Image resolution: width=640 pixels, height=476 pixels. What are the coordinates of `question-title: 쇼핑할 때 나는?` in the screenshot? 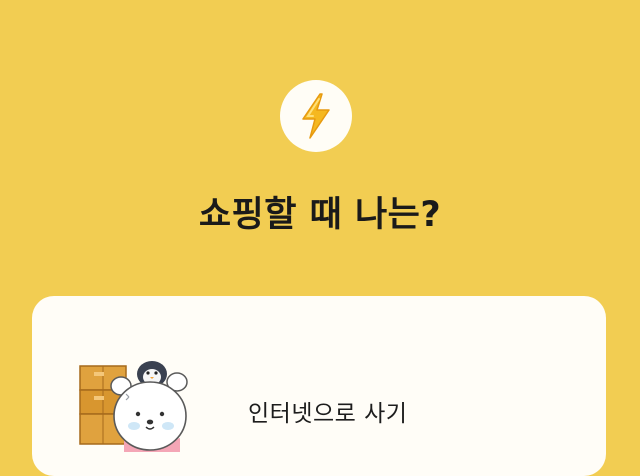 It's located at (320, 215).